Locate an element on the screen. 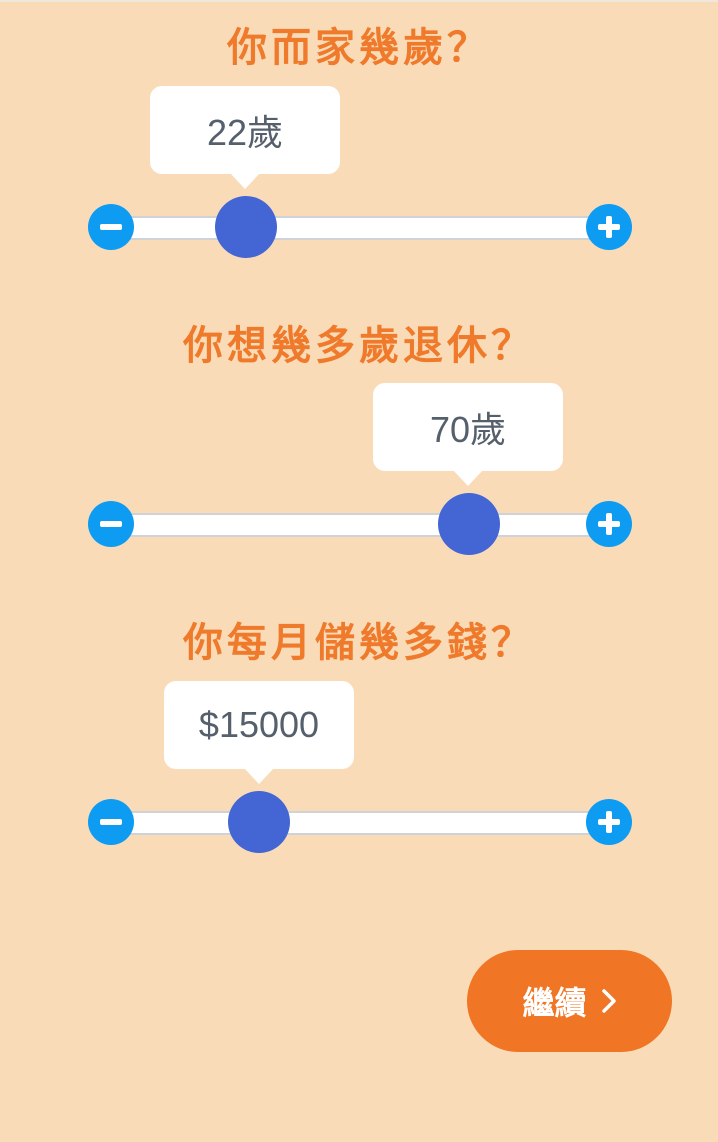  retirement-slider-track is located at coordinates (360, 525).